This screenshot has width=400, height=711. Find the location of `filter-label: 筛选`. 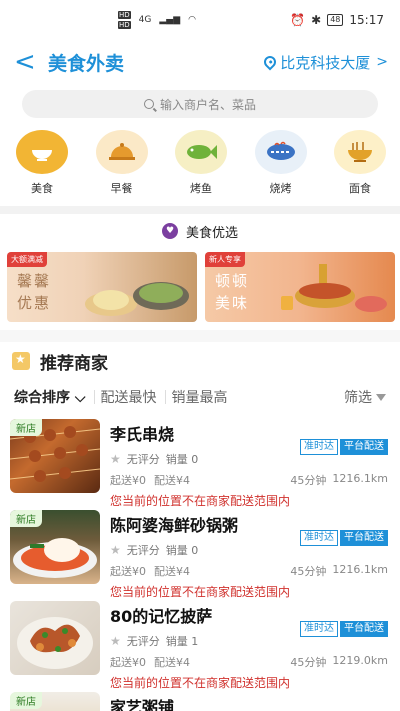

filter-label: 筛选 is located at coordinates (358, 398).